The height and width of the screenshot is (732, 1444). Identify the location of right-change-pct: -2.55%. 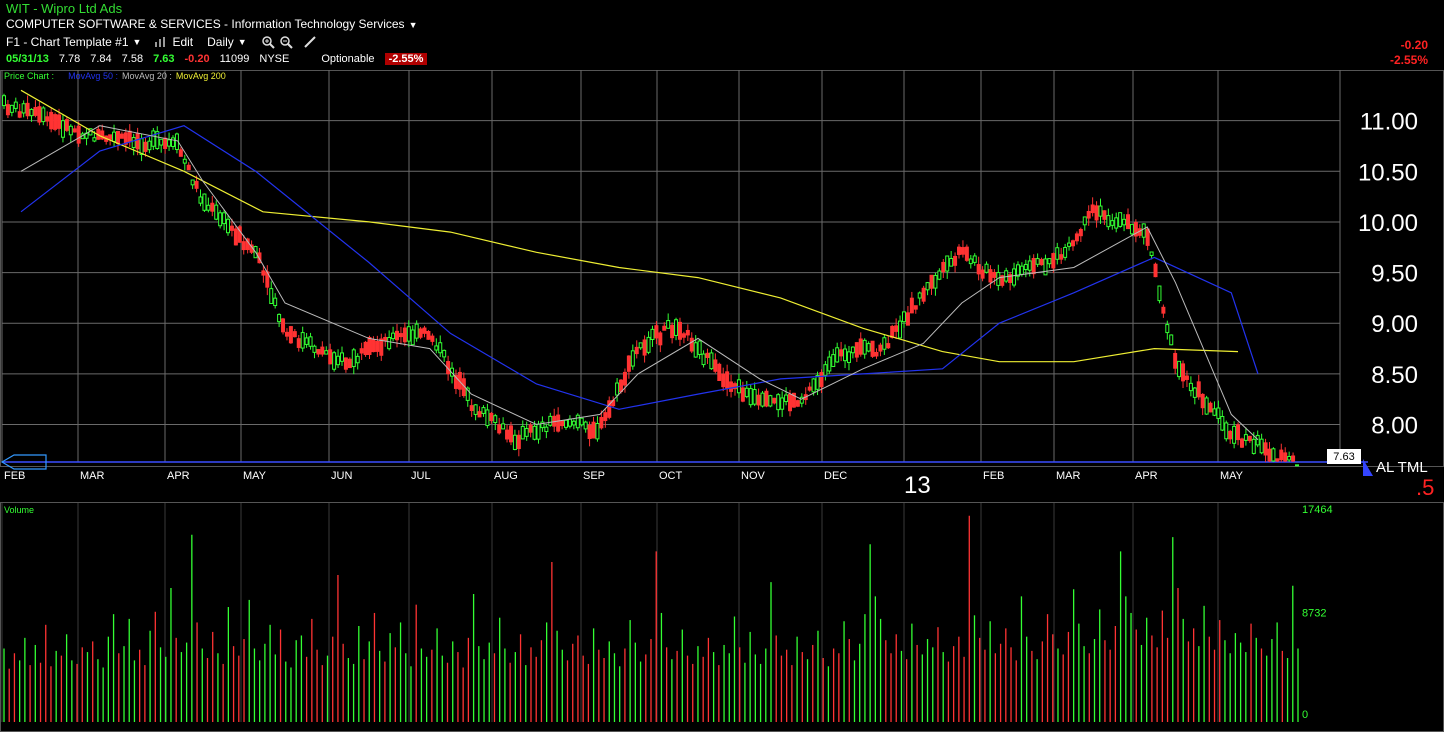
(1408, 60).